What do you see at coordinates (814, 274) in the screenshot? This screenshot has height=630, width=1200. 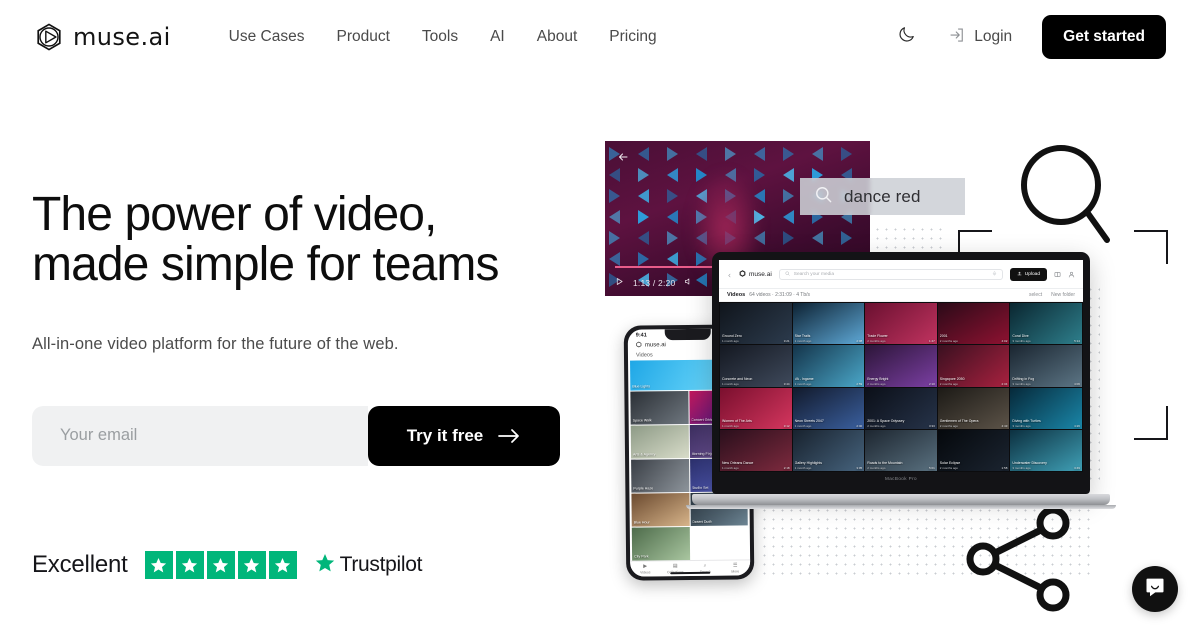 I see `app-search-placeholder: Search your media` at bounding box center [814, 274].